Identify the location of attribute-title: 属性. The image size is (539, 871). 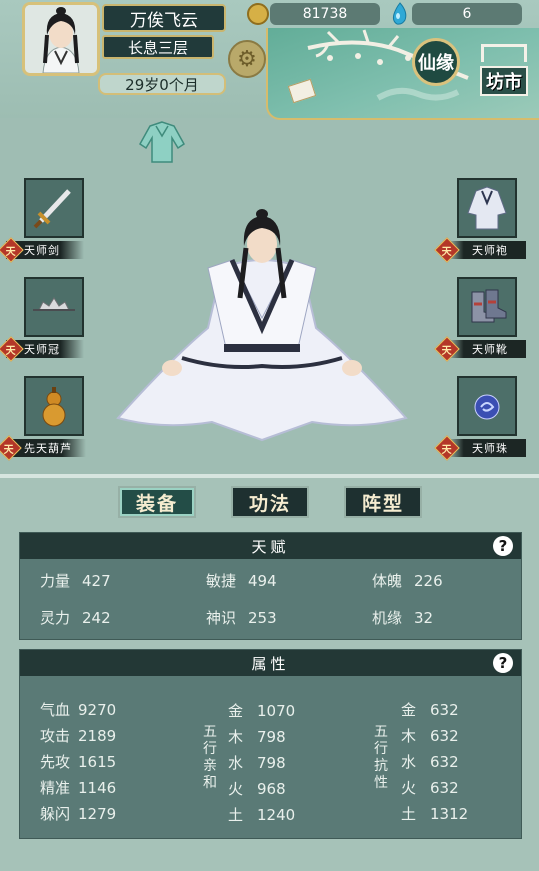
(270, 663).